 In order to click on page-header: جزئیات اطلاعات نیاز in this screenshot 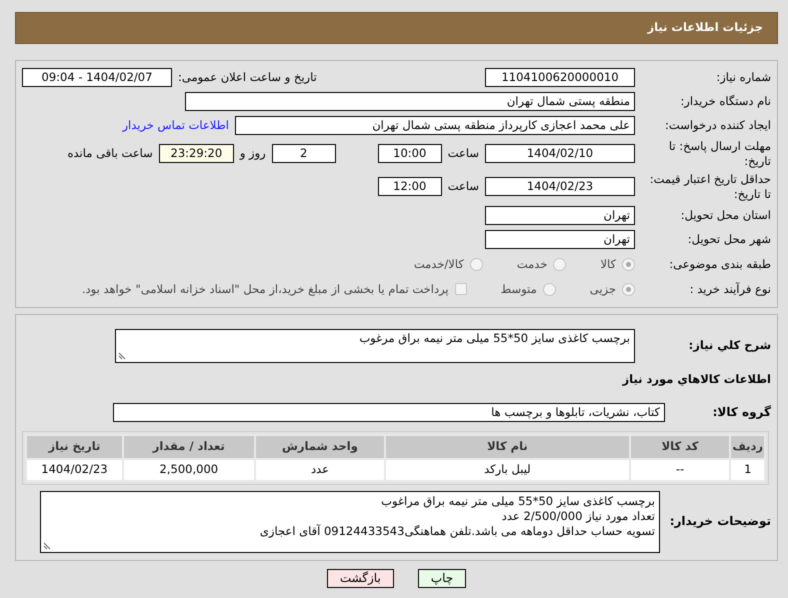, I will do `click(396, 28)`.